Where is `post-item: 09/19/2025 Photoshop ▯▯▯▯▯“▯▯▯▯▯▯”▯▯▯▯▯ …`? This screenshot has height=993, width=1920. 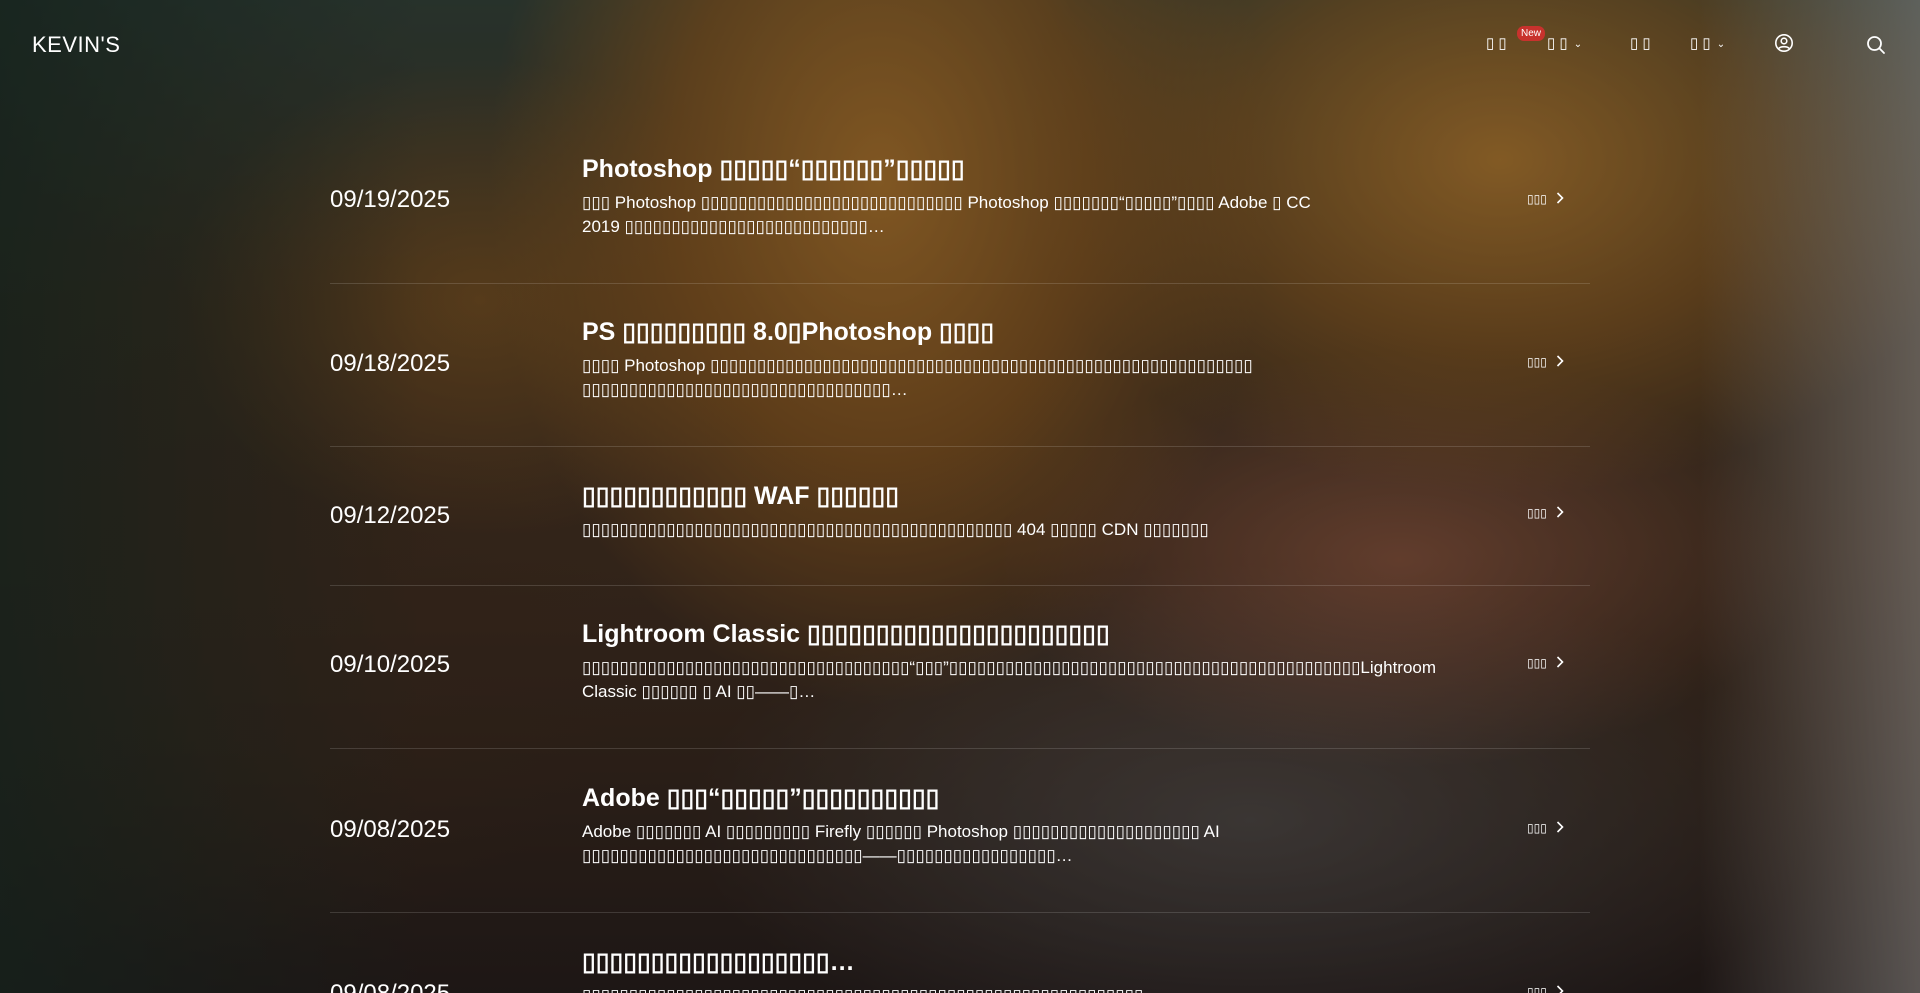 post-item: 09/19/2025 Photoshop ▯▯▯▯▯“▯▯▯▯▯▯”▯▯▯▯▯ … is located at coordinates (960, 202).